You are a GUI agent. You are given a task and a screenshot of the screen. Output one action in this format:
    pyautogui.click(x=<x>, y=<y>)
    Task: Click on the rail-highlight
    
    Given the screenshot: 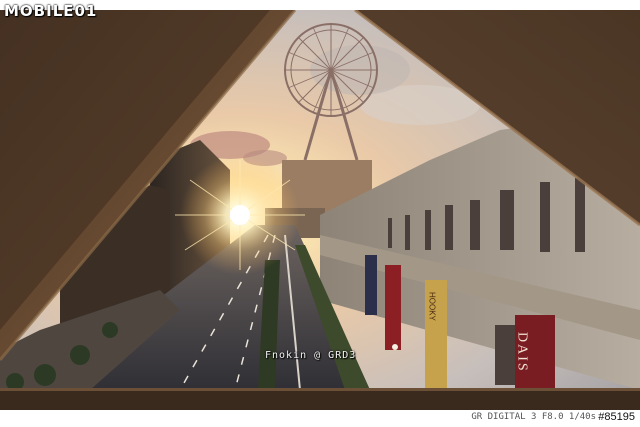 What is the action you would take?
    pyautogui.click(x=320, y=389)
    